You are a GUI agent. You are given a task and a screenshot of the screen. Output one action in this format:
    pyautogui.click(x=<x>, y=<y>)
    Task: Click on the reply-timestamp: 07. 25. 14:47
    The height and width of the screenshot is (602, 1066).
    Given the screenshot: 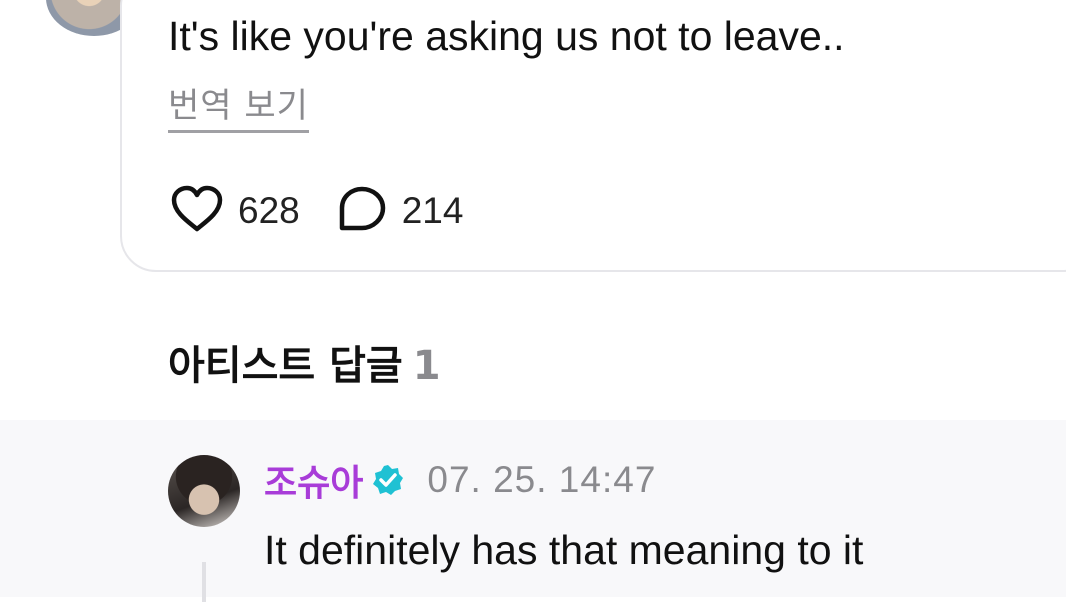 What is the action you would take?
    pyautogui.click(x=542, y=479)
    